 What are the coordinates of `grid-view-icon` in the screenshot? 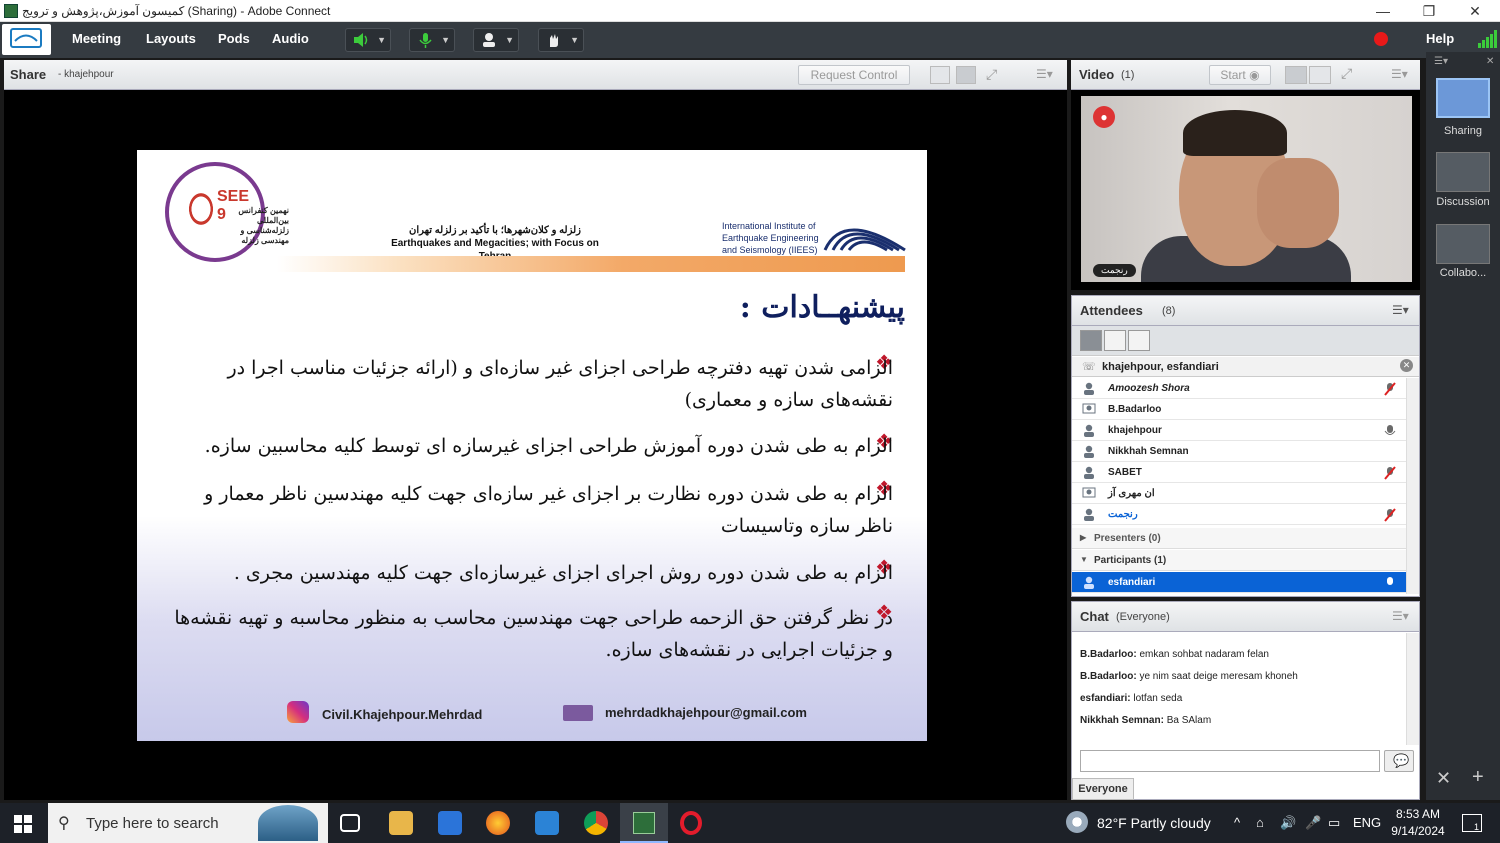 It's located at (1296, 75).